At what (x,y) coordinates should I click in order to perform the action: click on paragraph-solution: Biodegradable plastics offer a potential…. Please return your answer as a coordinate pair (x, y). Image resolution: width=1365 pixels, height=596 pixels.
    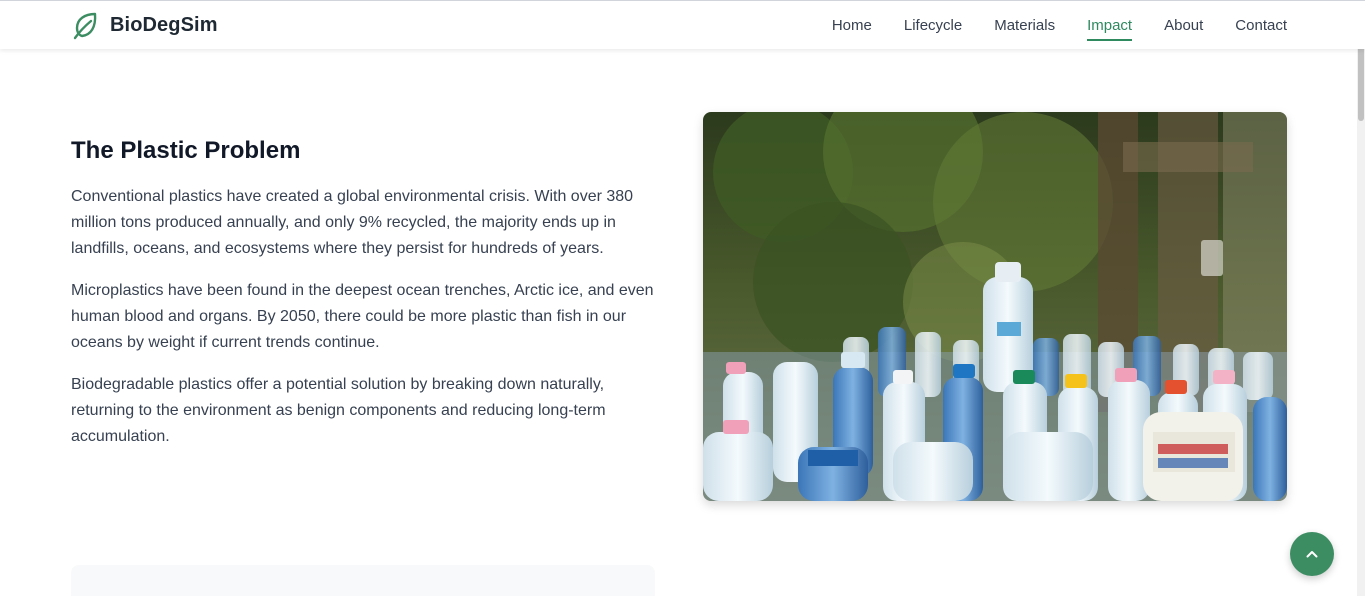
    Looking at the image, I should click on (338, 410).